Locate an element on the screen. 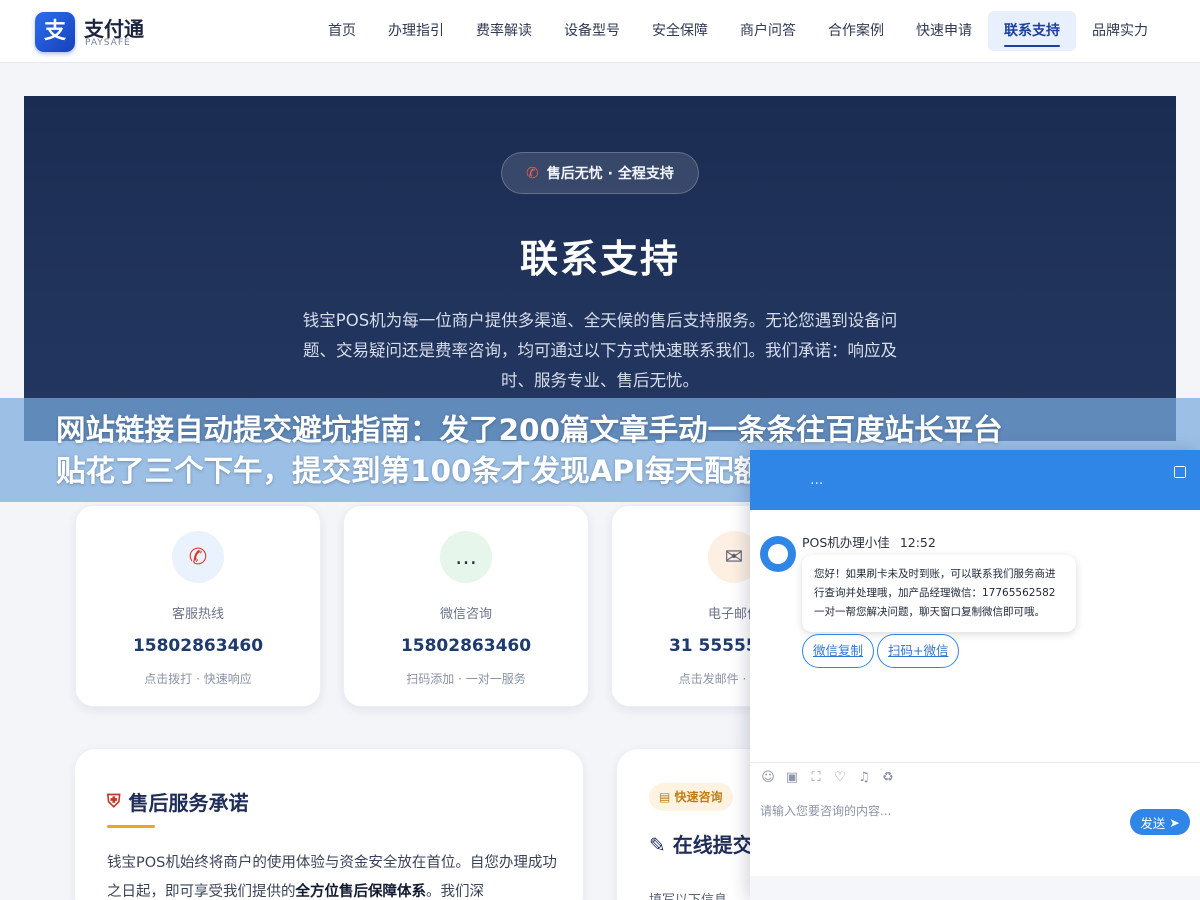 This screenshot has width=1200, height=900. nav-rates: 费率解读 is located at coordinates (504, 31).